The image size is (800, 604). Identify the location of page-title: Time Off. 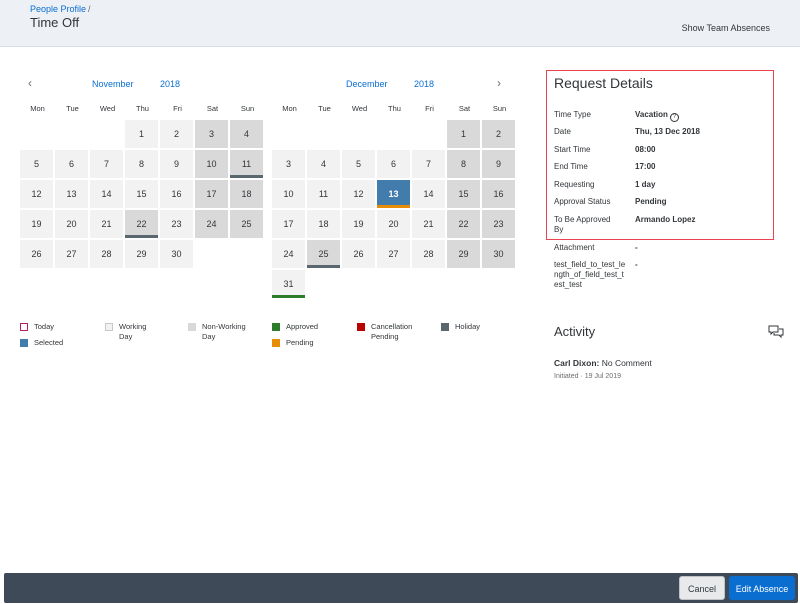
(55, 22).